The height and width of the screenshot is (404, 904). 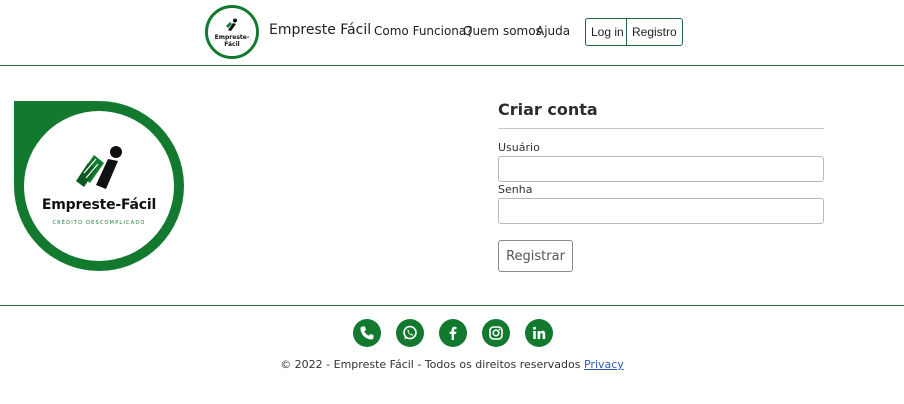 What do you see at coordinates (99, 167) in the screenshot?
I see `money-person-icon` at bounding box center [99, 167].